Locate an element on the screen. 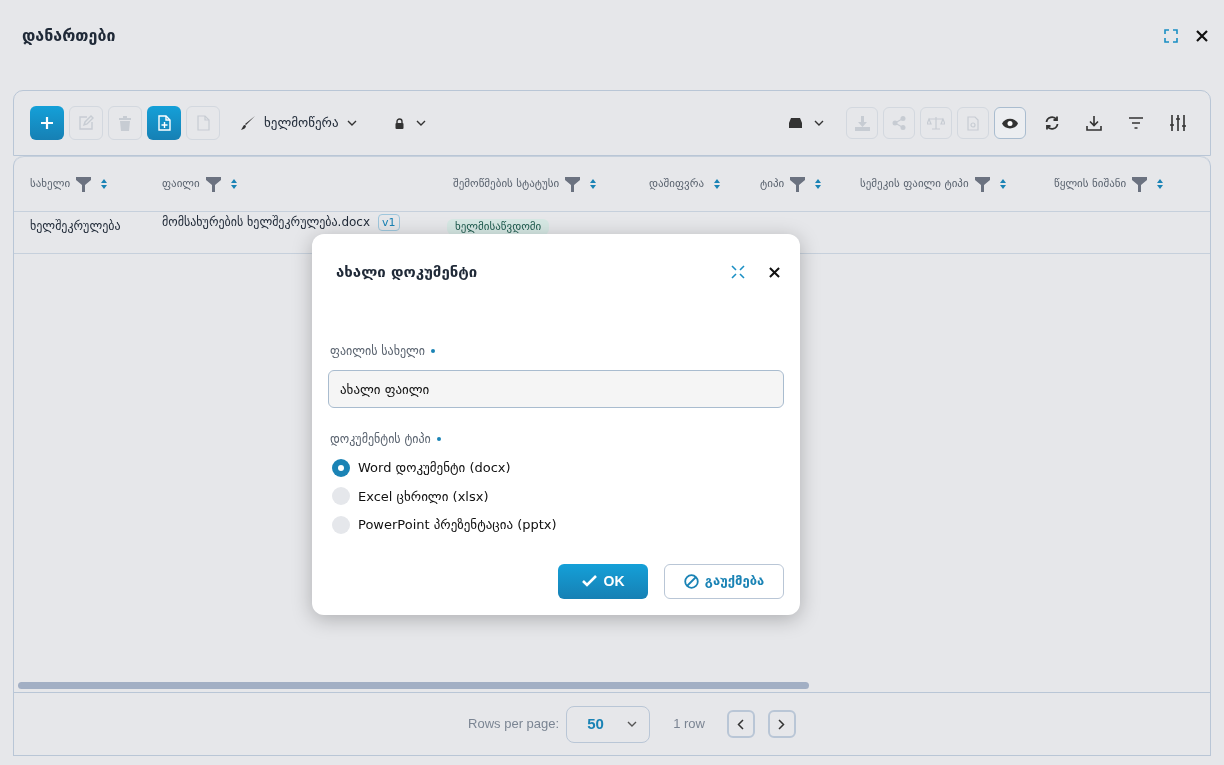 Image resolution: width=1224 pixels, height=765 pixels. refresh-icon is located at coordinates (1052, 123).